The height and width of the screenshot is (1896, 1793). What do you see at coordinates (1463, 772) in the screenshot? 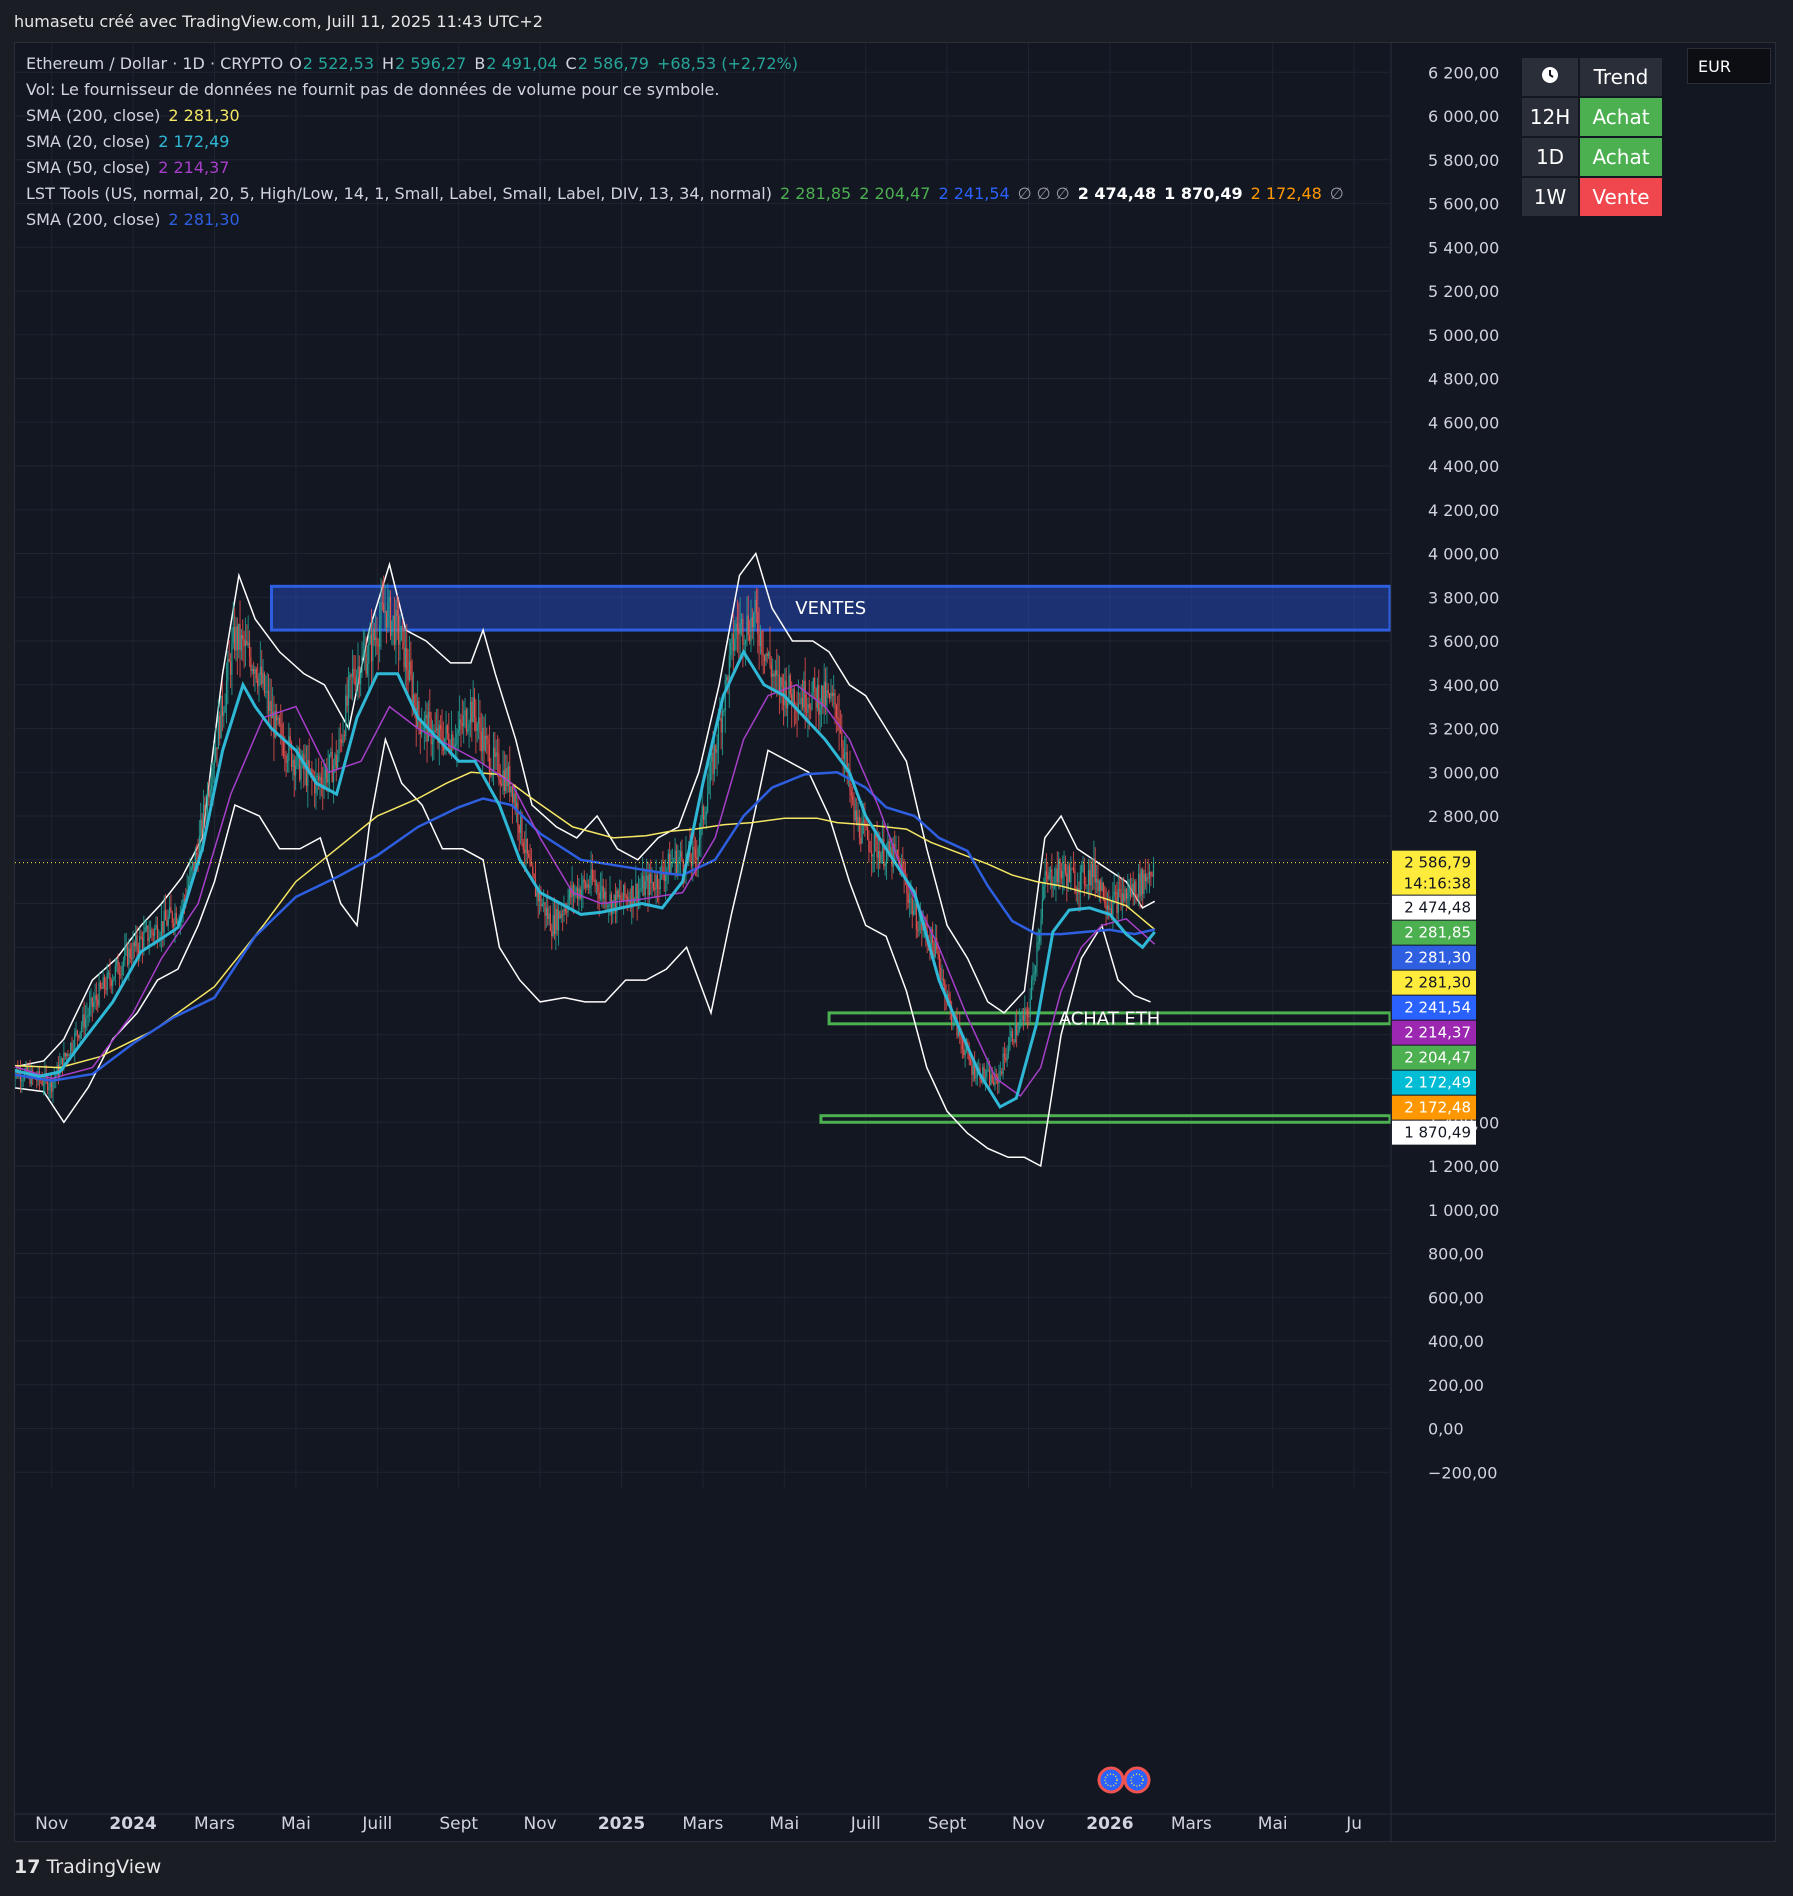
I see `y-tick-label: 3 000,00` at bounding box center [1463, 772].